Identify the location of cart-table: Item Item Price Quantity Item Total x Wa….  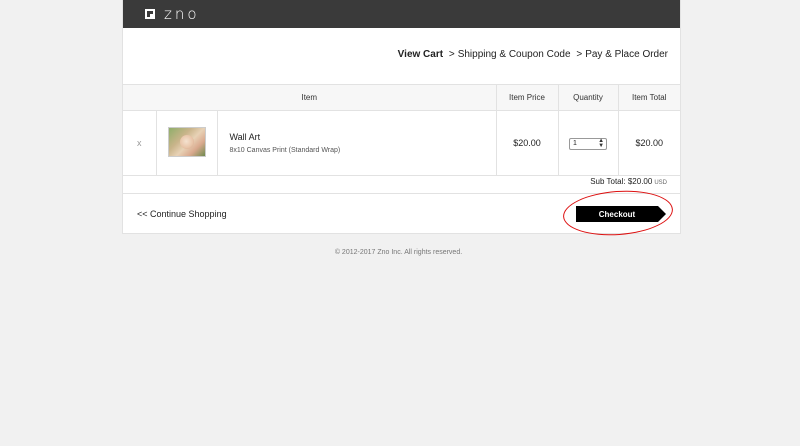
(402, 130).